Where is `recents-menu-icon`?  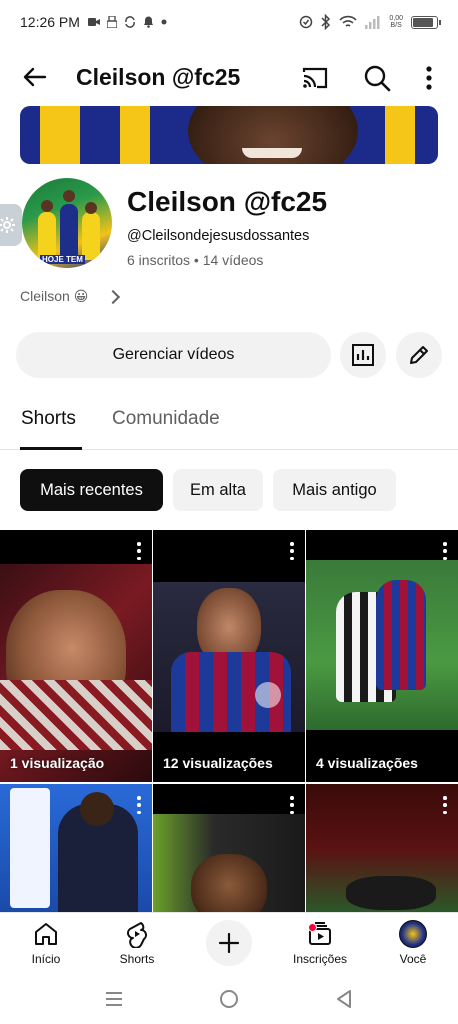 recents-menu-icon is located at coordinates (114, 999).